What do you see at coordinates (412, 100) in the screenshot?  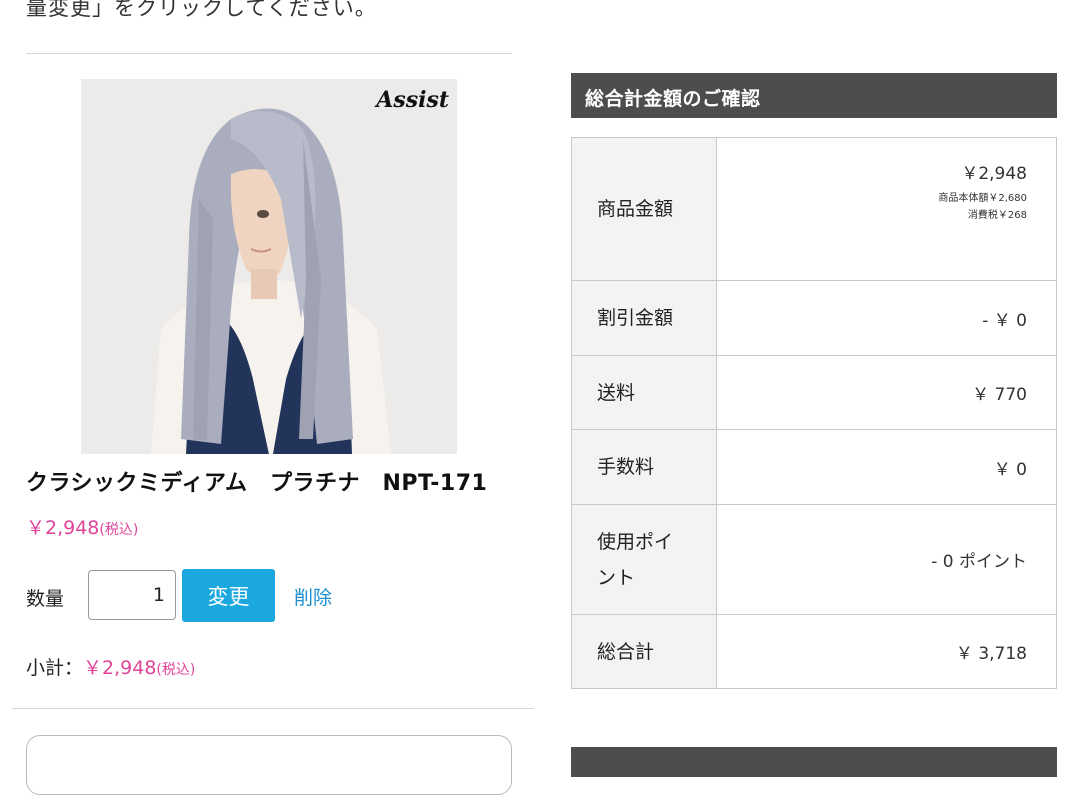 I see `brand-logo: Assist` at bounding box center [412, 100].